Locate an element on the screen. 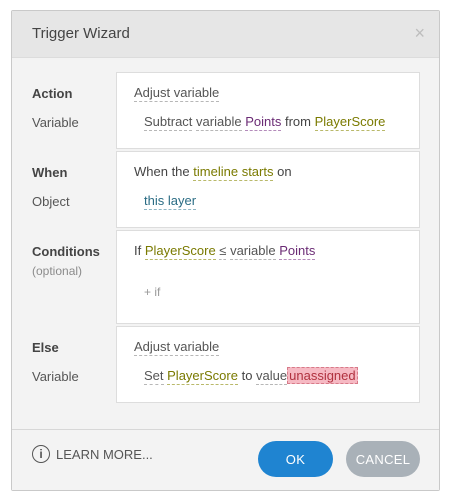 Image resolution: width=451 pixels, height=502 pixels. condition-right-variable: Points is located at coordinates (297, 251).